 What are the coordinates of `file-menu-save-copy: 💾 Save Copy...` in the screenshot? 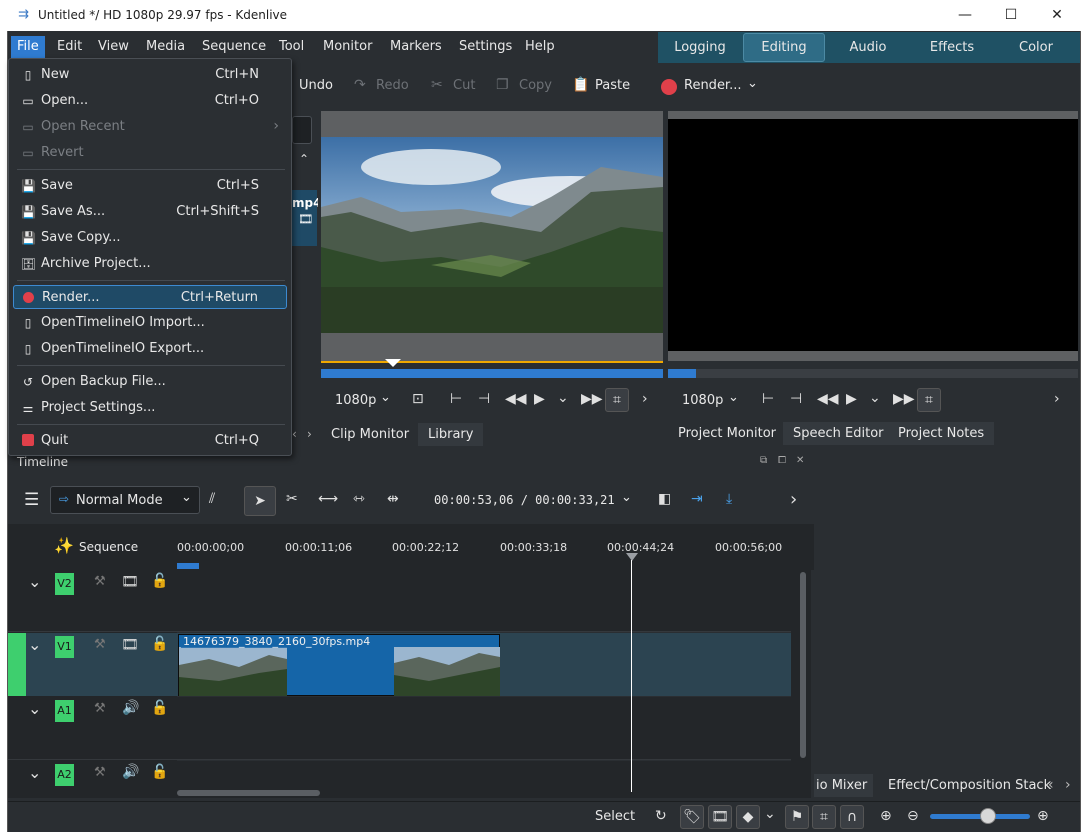 It's located at (150, 238).